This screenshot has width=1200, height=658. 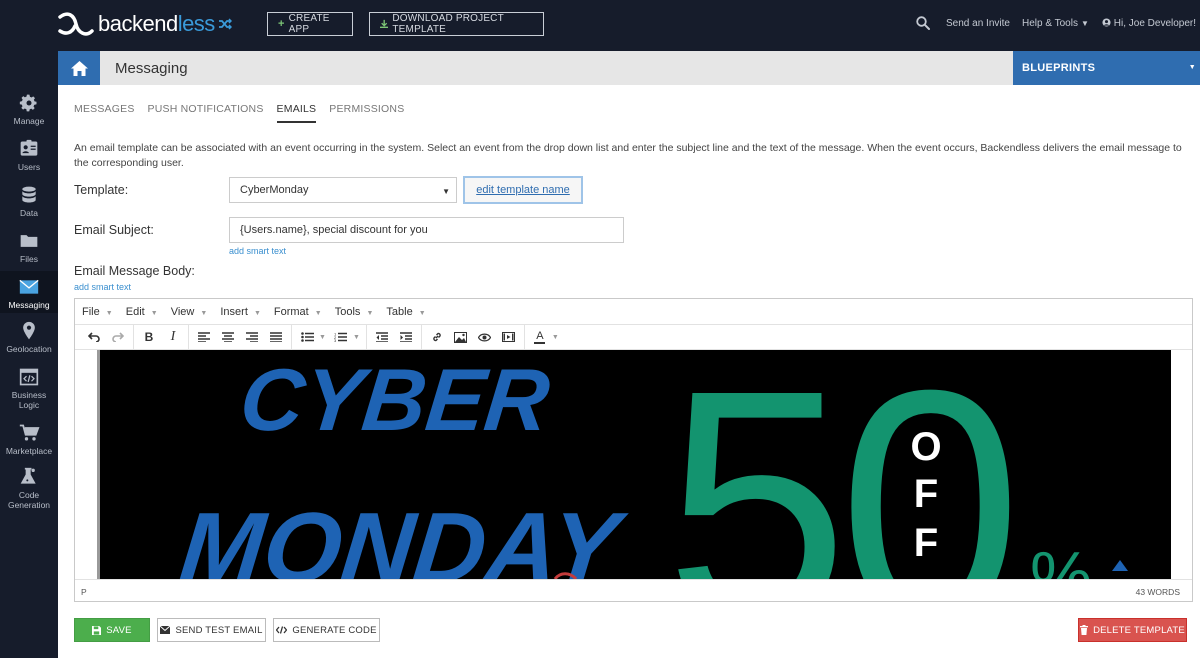 What do you see at coordinates (343, 190) in the screenshot?
I see `template-select: CyberMonday ▼` at bounding box center [343, 190].